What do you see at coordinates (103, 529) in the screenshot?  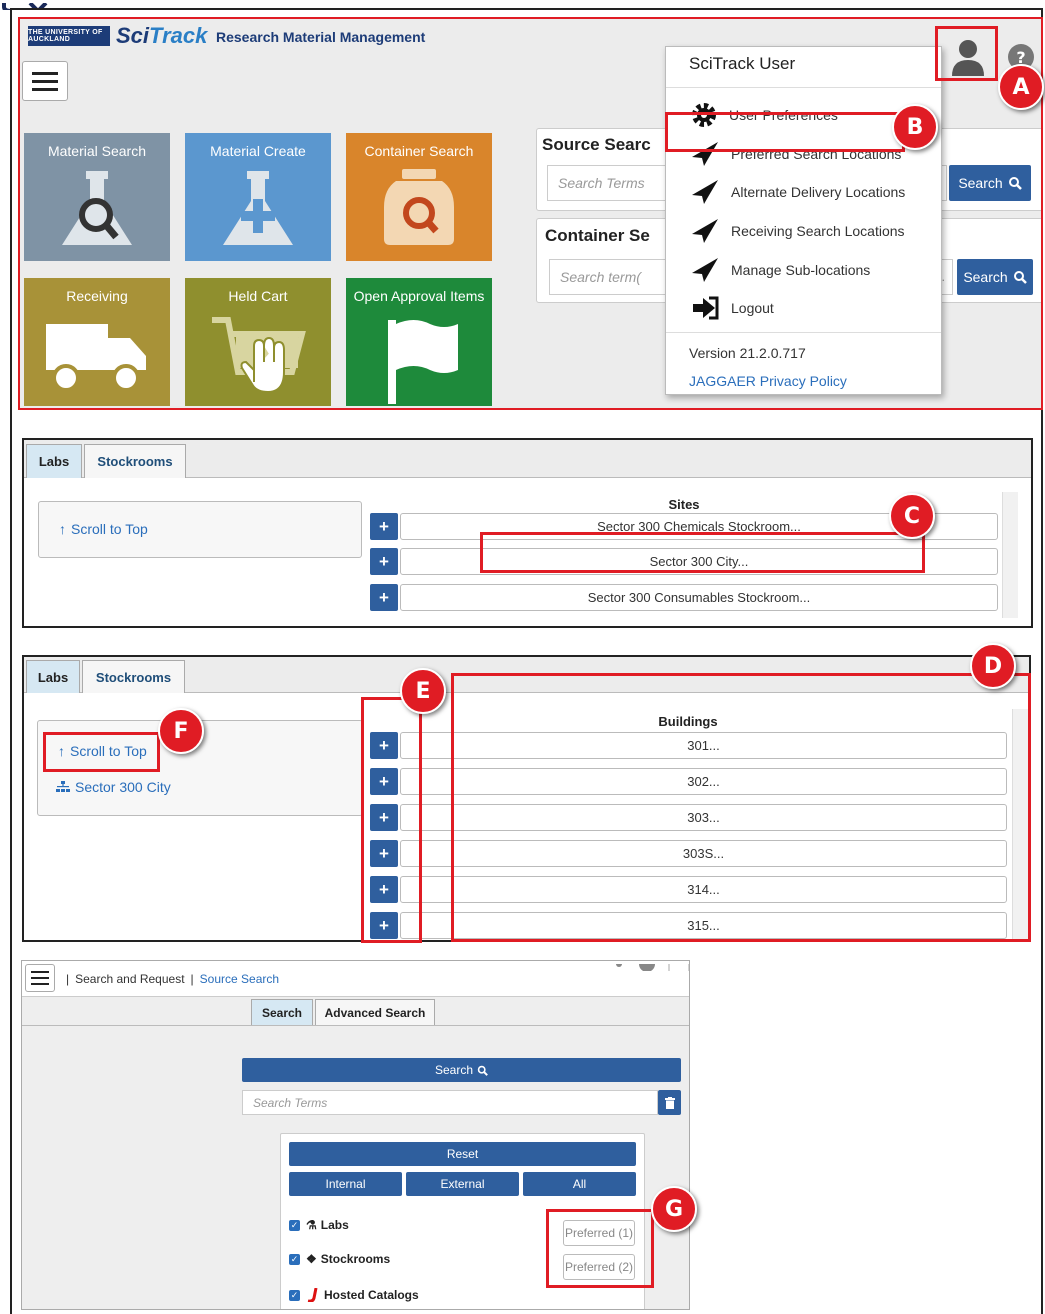 I see `scroll-to-top-link: ↑ Scroll to Top` at bounding box center [103, 529].